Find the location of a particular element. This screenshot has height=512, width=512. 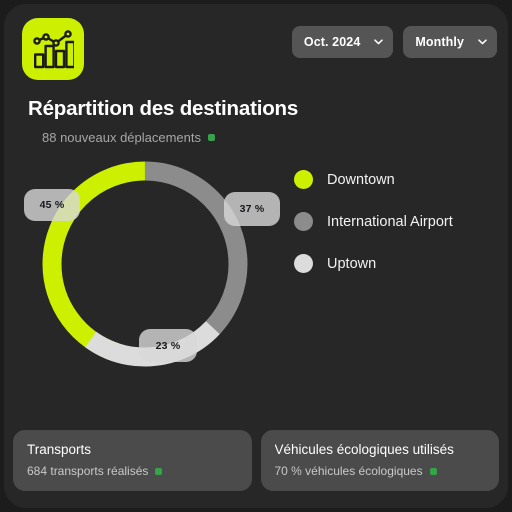

subtitle-row: 88 nouveaux déplacements is located at coordinates (129, 137).